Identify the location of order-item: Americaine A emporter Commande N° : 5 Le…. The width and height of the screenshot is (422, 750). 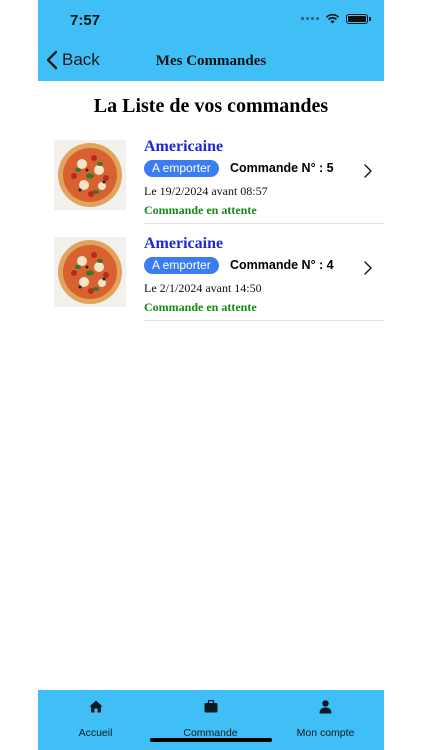
(211, 176).